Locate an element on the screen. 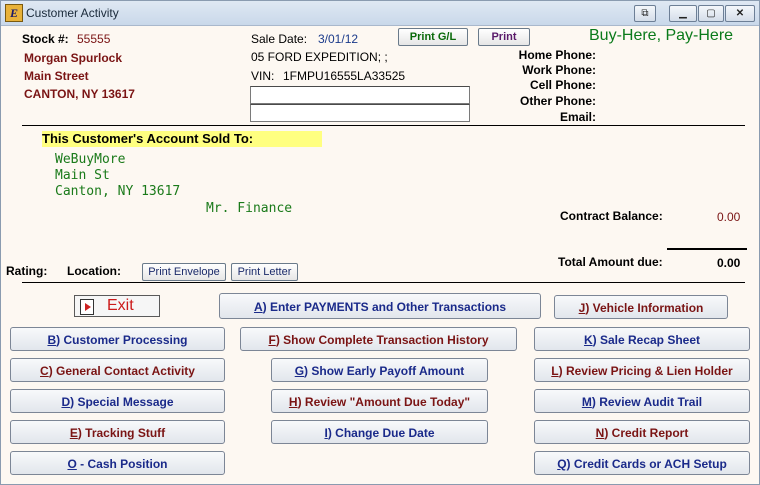 This screenshot has width=760, height=485. early-payoff-button: G) Show Early Payoff Amount is located at coordinates (379, 370).